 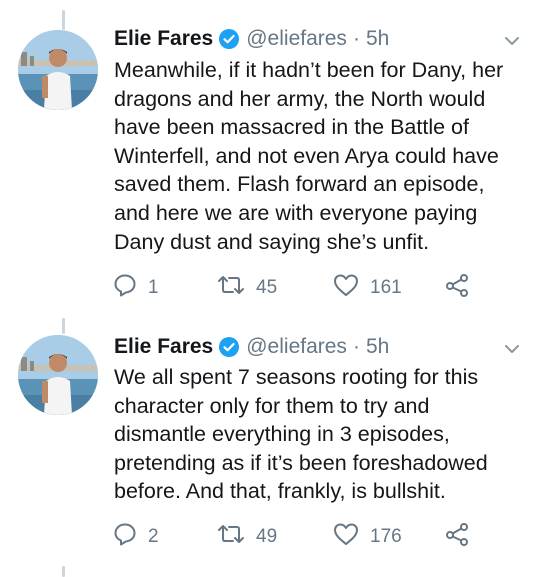 I want to click on reply-count: 1, so click(x=153, y=287).